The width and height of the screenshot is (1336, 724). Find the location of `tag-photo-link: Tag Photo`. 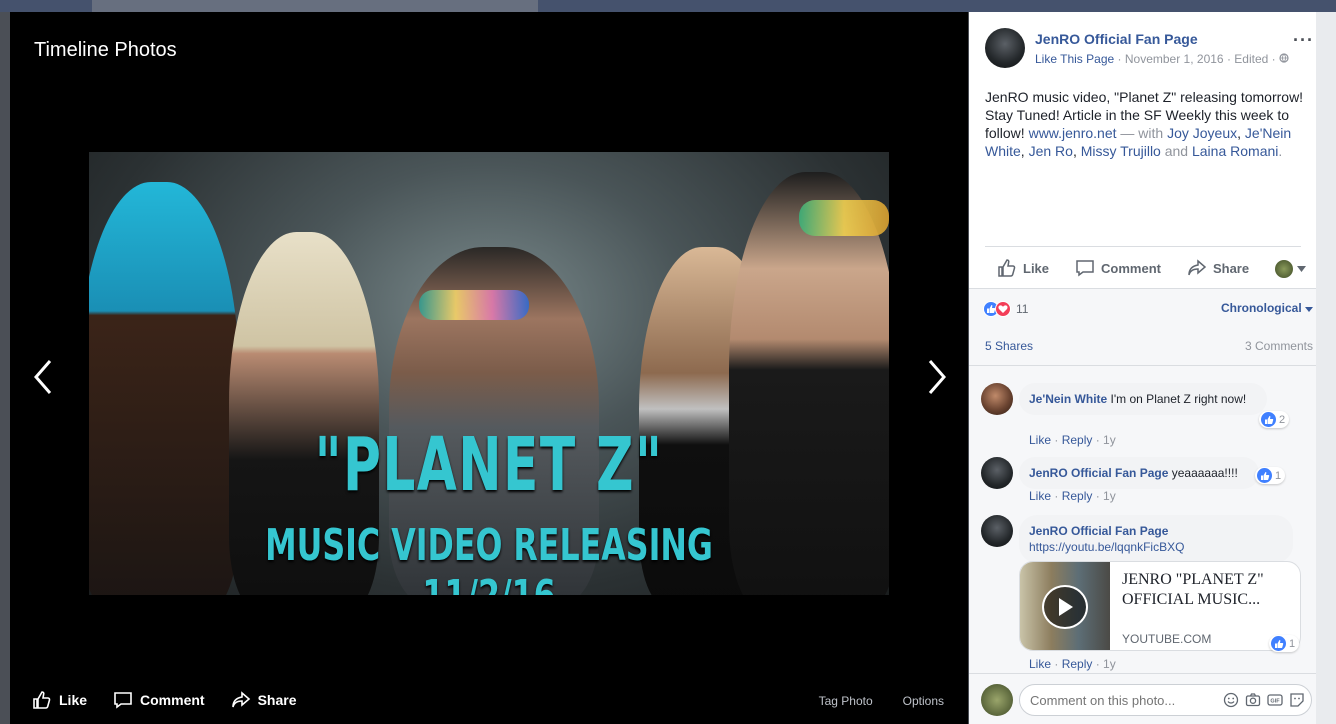

tag-photo-link: Tag Photo is located at coordinates (846, 701).